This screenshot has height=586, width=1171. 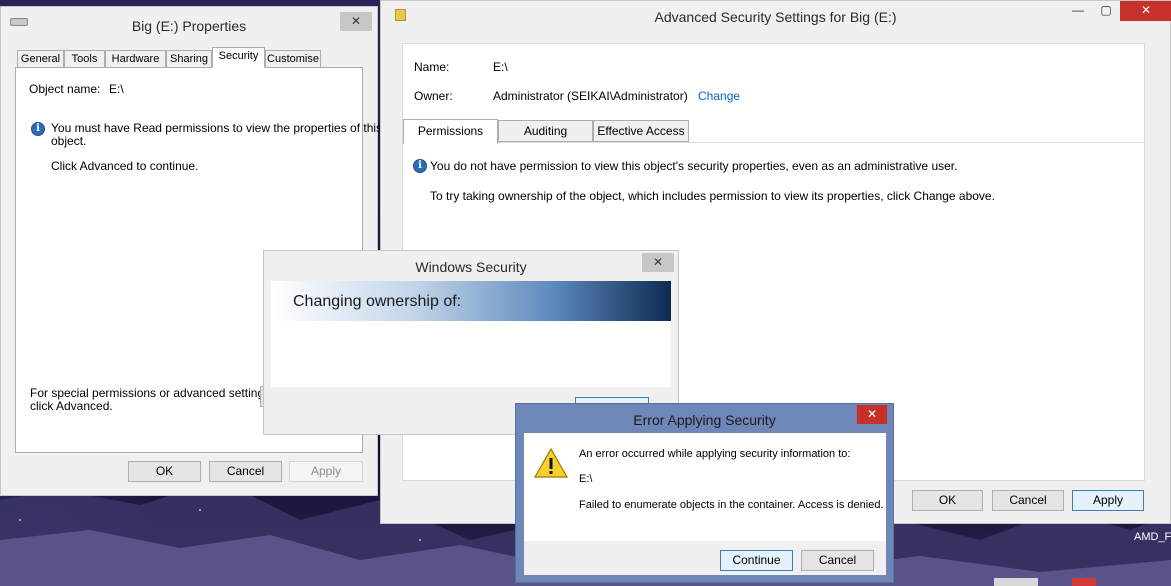 What do you see at coordinates (586, 479) in the screenshot?
I see `error-path: E:\` at bounding box center [586, 479].